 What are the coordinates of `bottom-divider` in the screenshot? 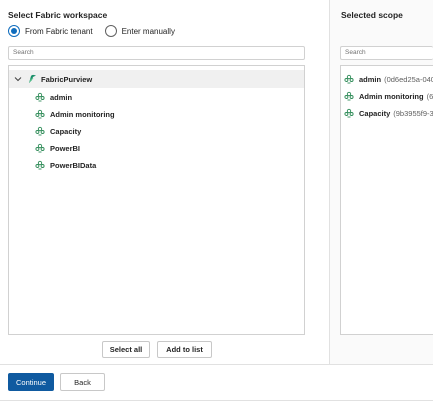 It's located at (216, 400).